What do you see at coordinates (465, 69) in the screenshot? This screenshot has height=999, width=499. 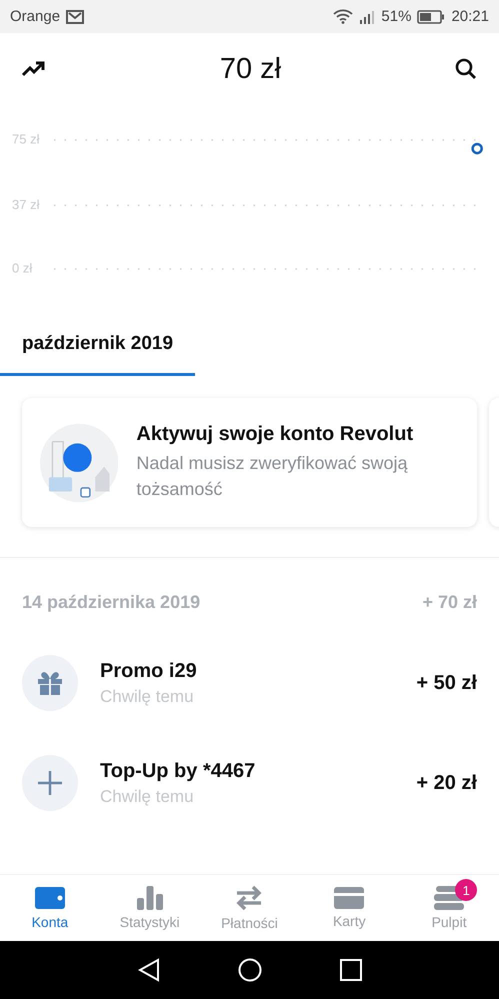 I see `search-icon` at bounding box center [465, 69].